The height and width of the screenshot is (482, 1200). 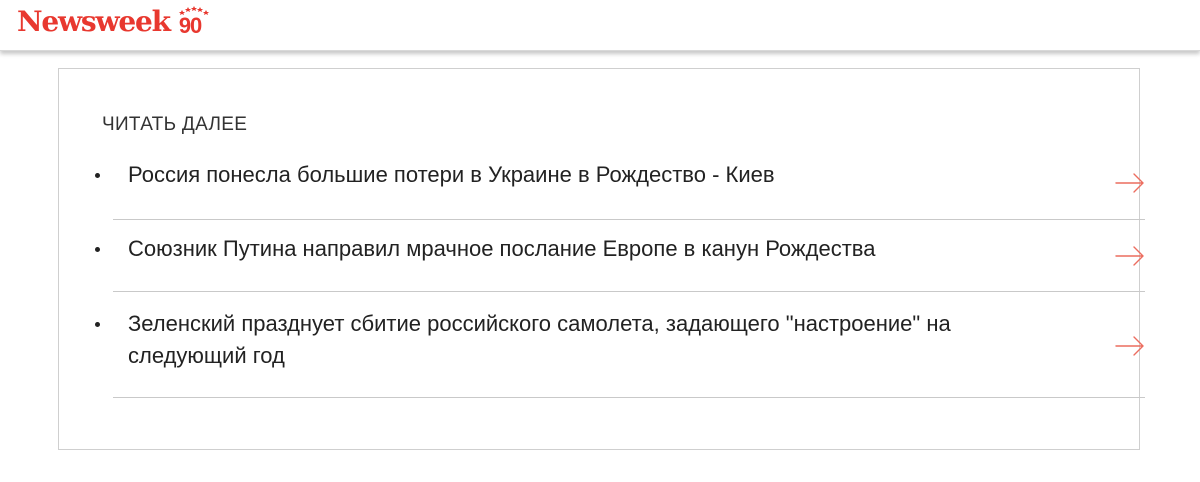 I want to click on site-header: Newsweek 90, so click(x=600, y=25).